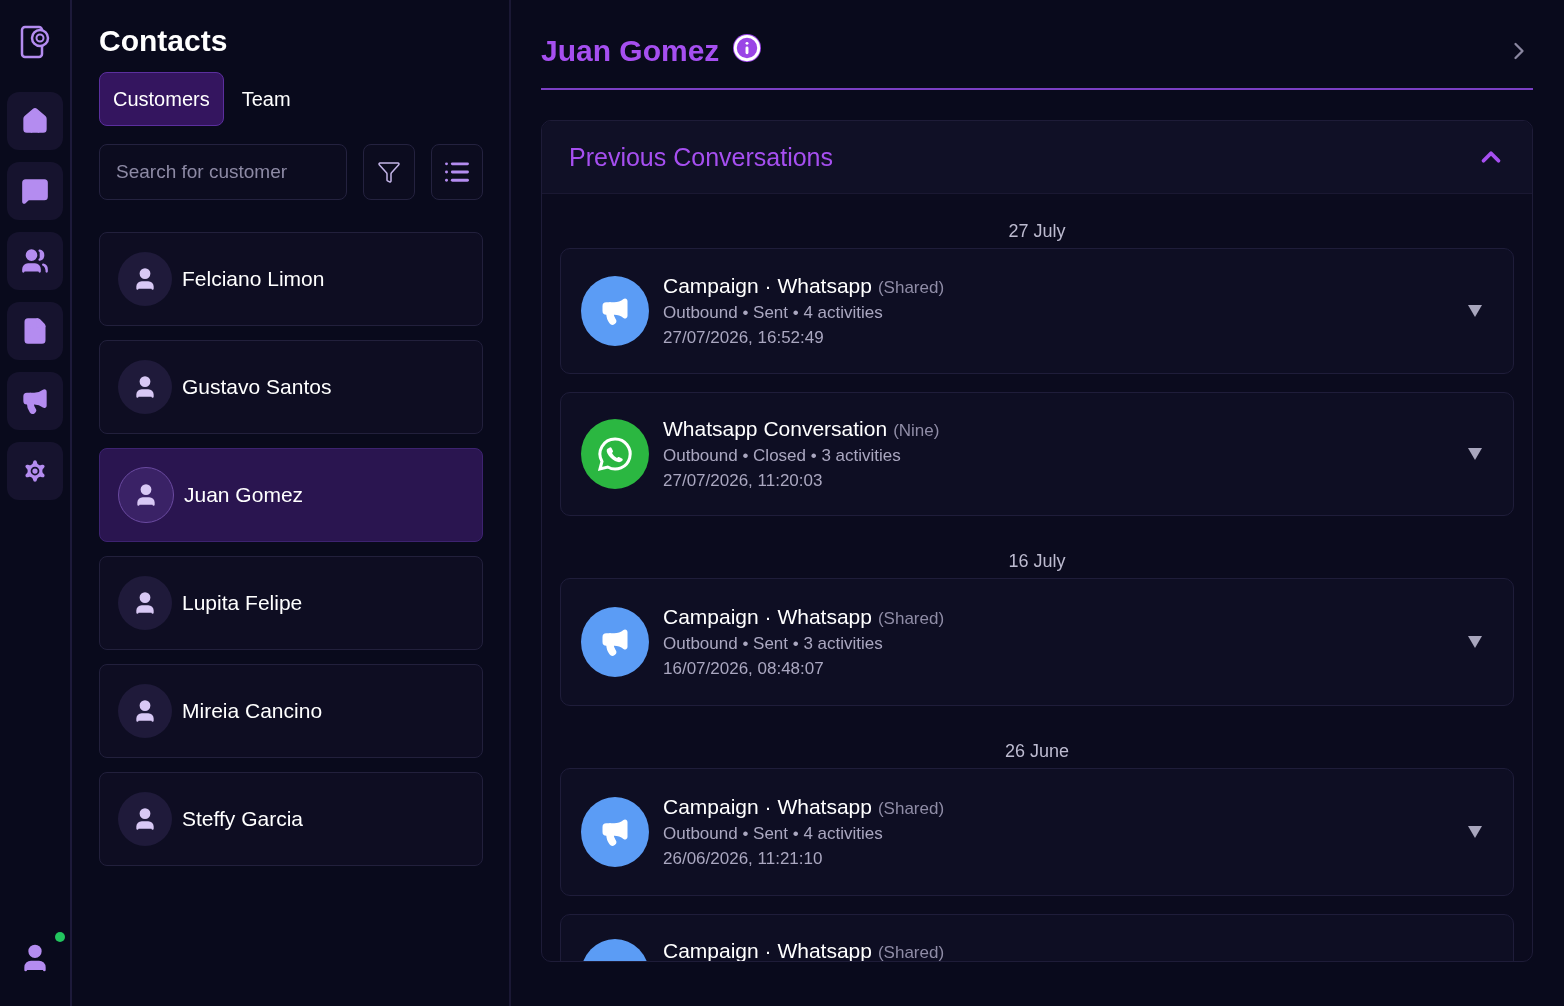  I want to click on date-label: 26 June, so click(1037, 751).